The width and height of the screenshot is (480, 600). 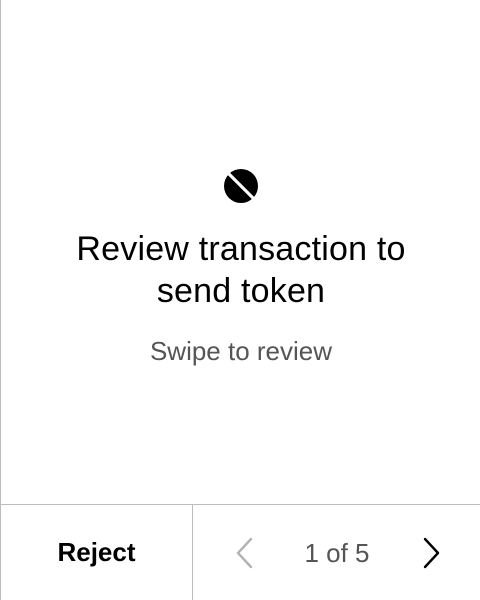 I want to click on chevron-left-icon, so click(x=244, y=553).